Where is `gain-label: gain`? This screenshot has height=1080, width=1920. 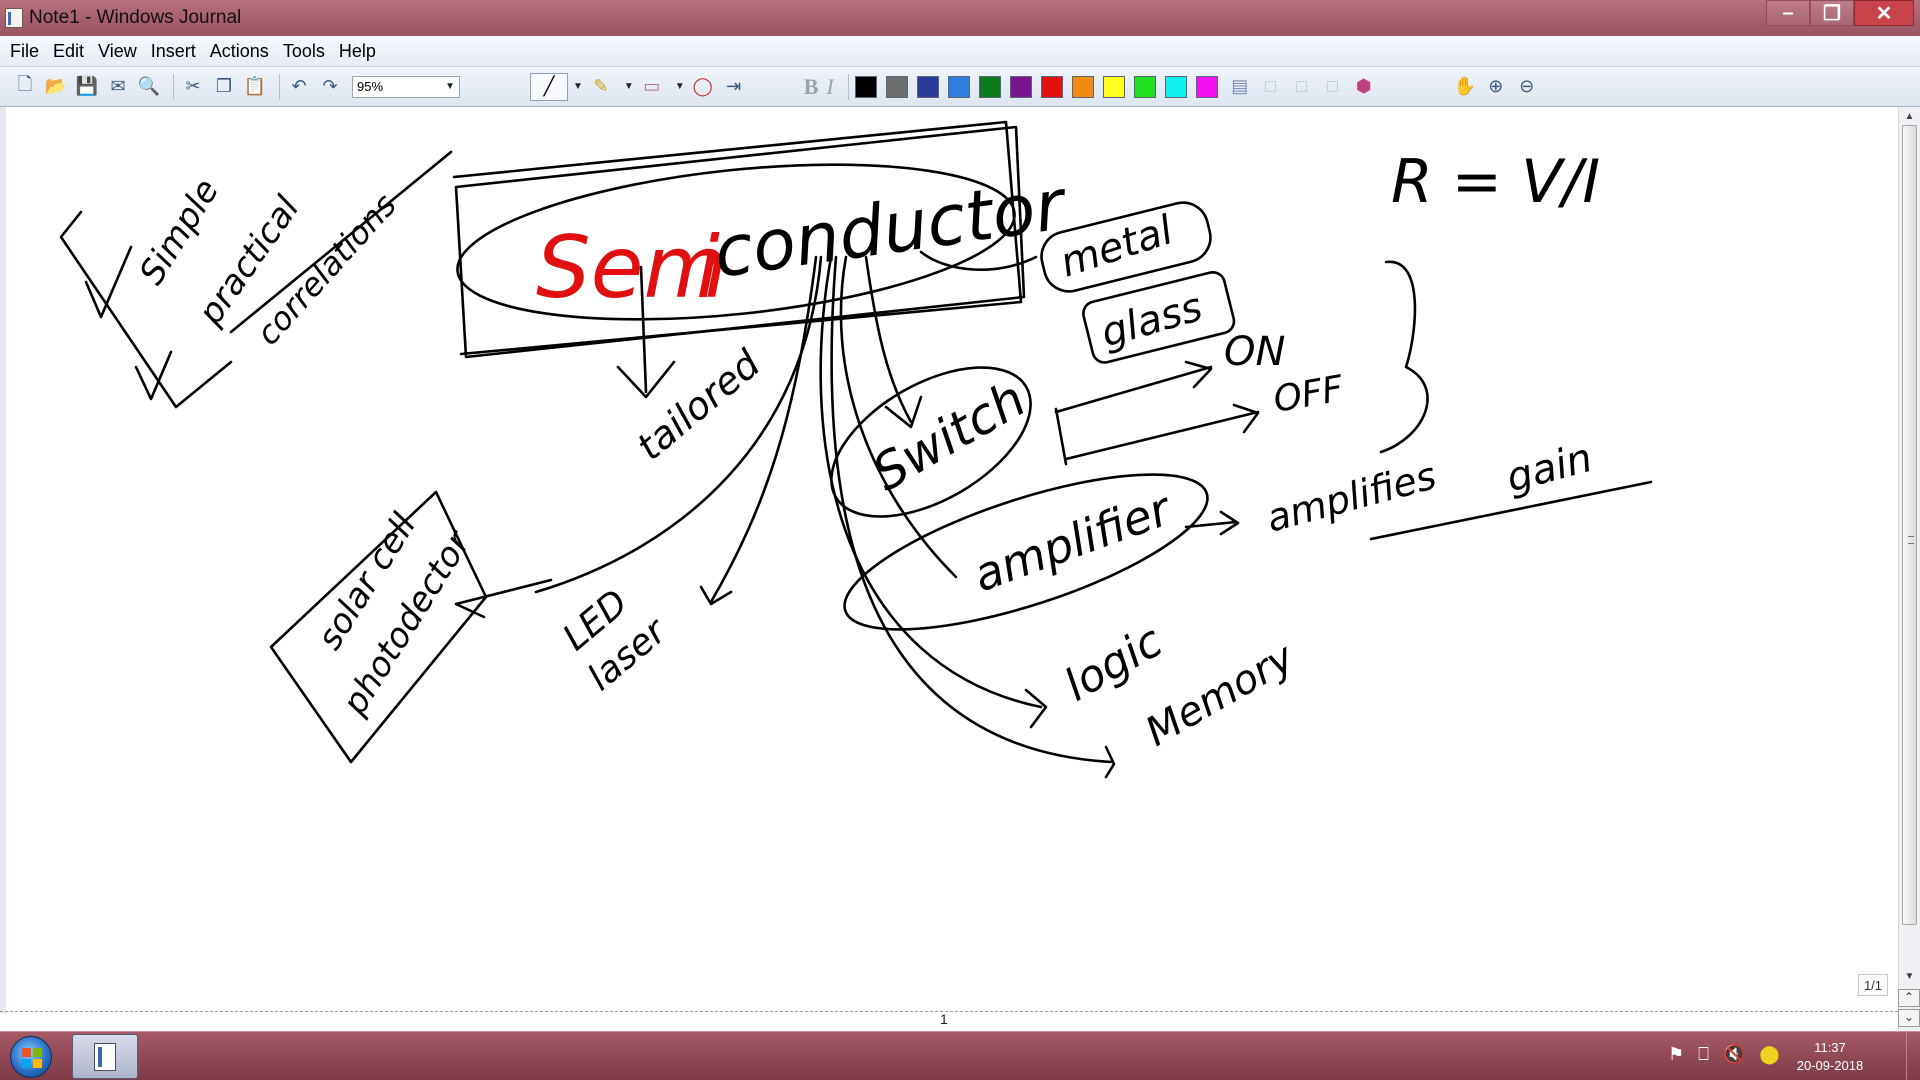 gain-label: gain is located at coordinates (1549, 468).